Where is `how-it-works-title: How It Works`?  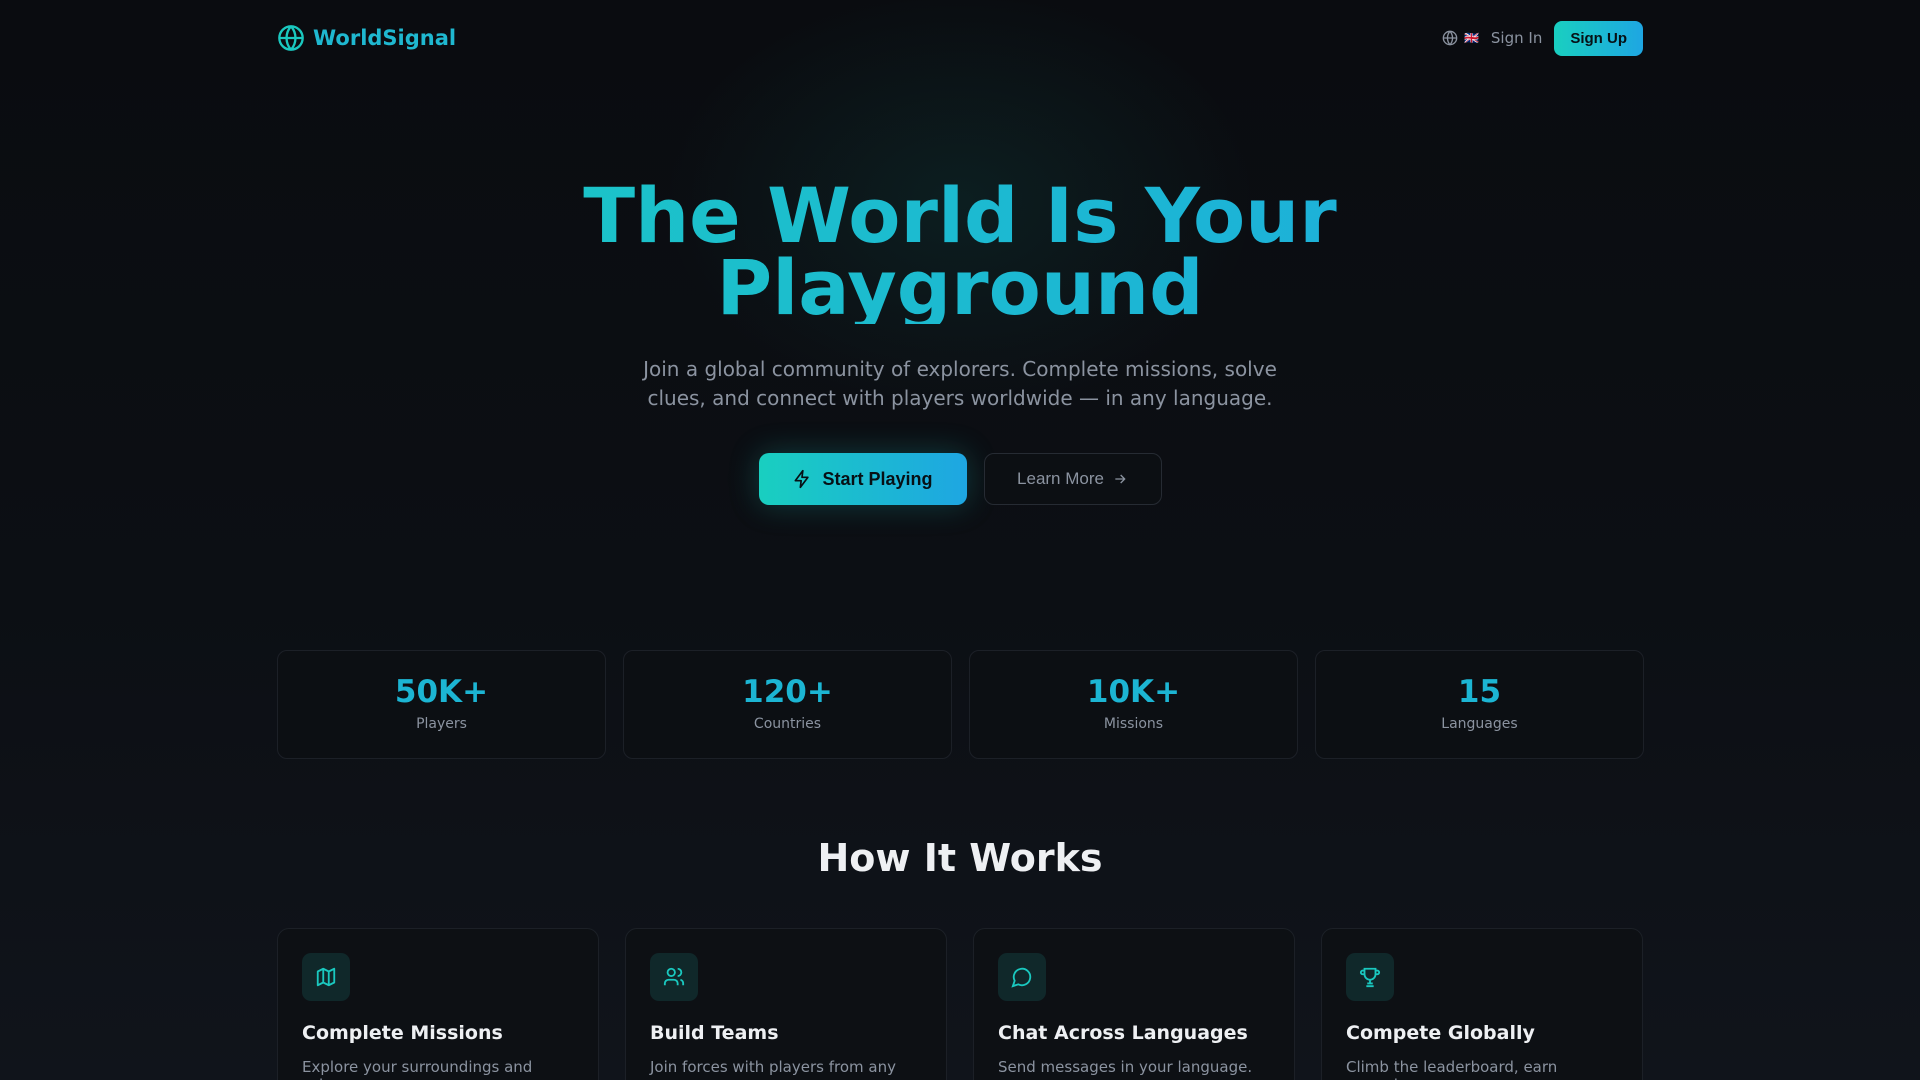
how-it-works-title: How It Works is located at coordinates (960, 858).